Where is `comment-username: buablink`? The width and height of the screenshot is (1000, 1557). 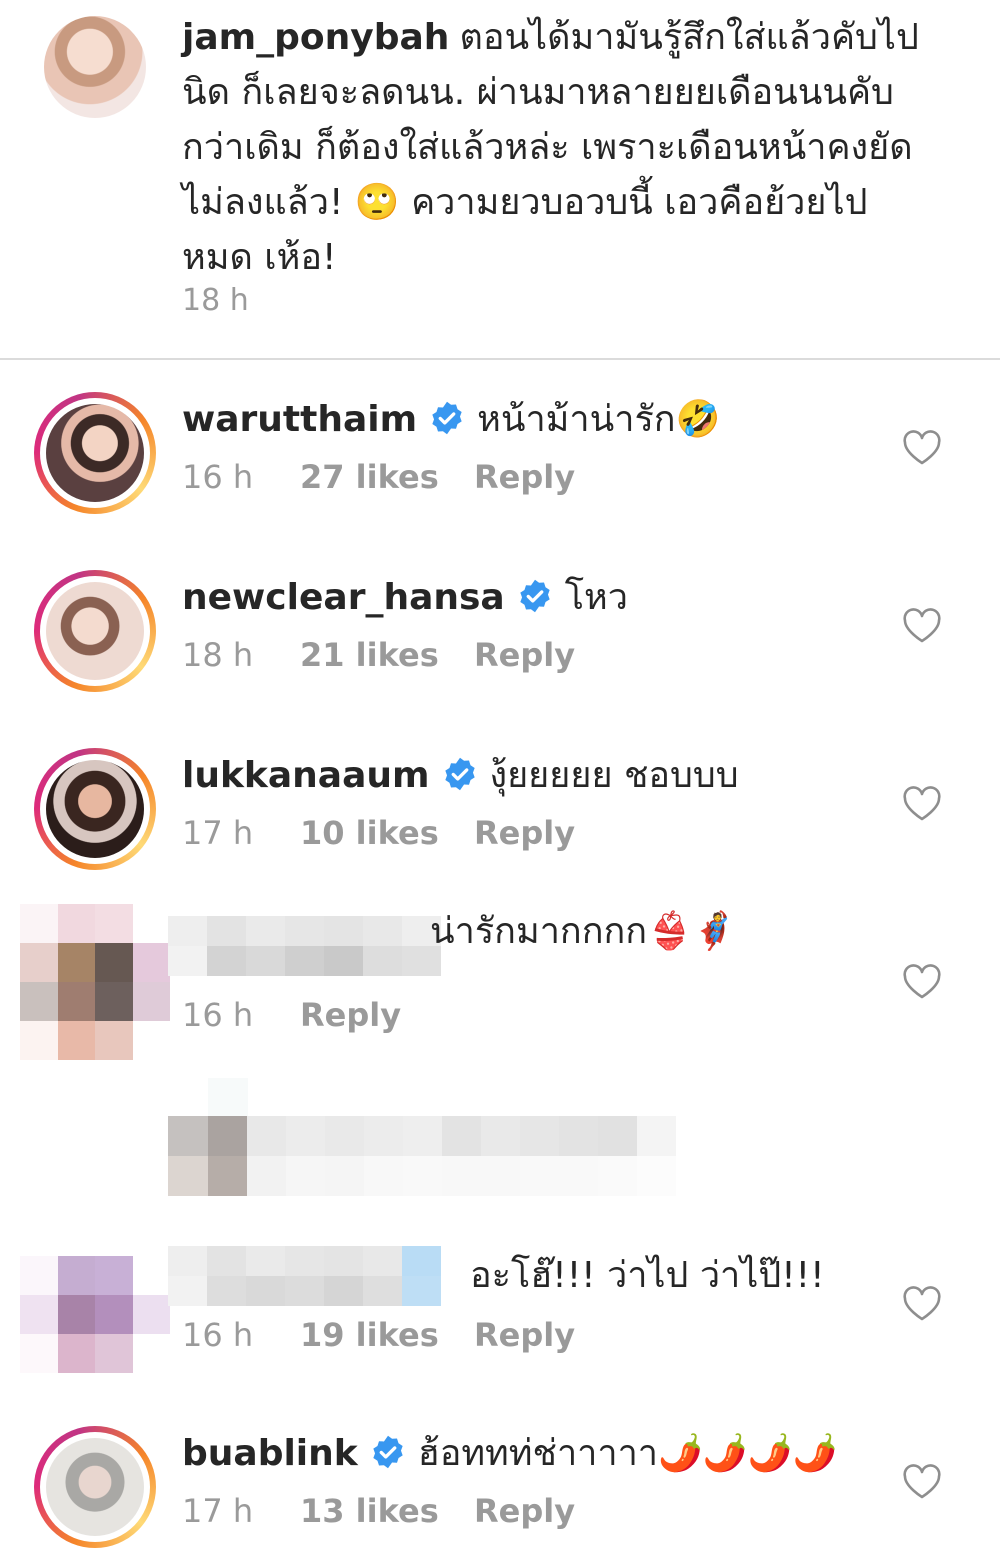 comment-username: buablink is located at coordinates (270, 1453).